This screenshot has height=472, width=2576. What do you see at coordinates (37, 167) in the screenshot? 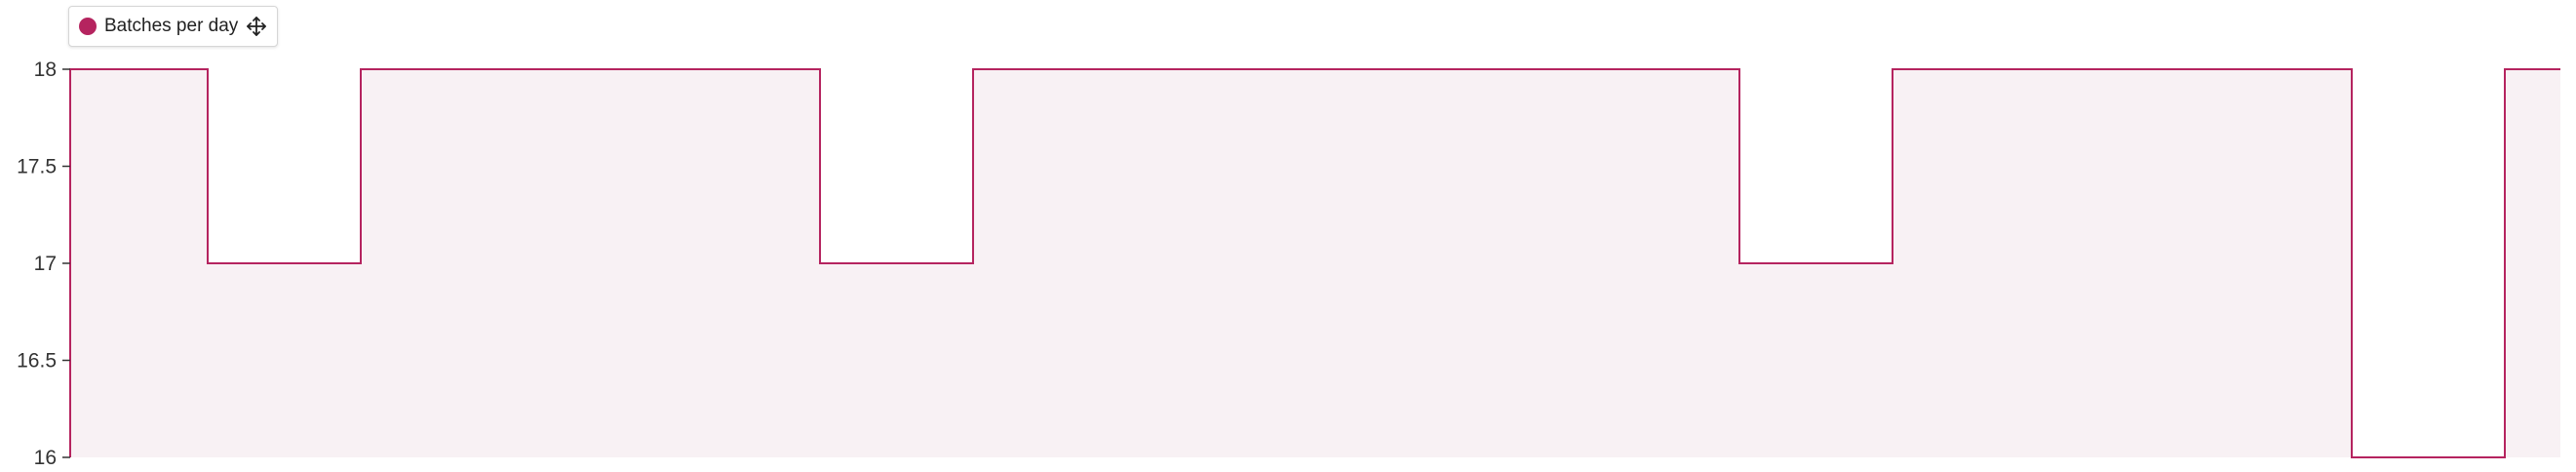
I see `y-tick-label: 17.5` at bounding box center [37, 167].